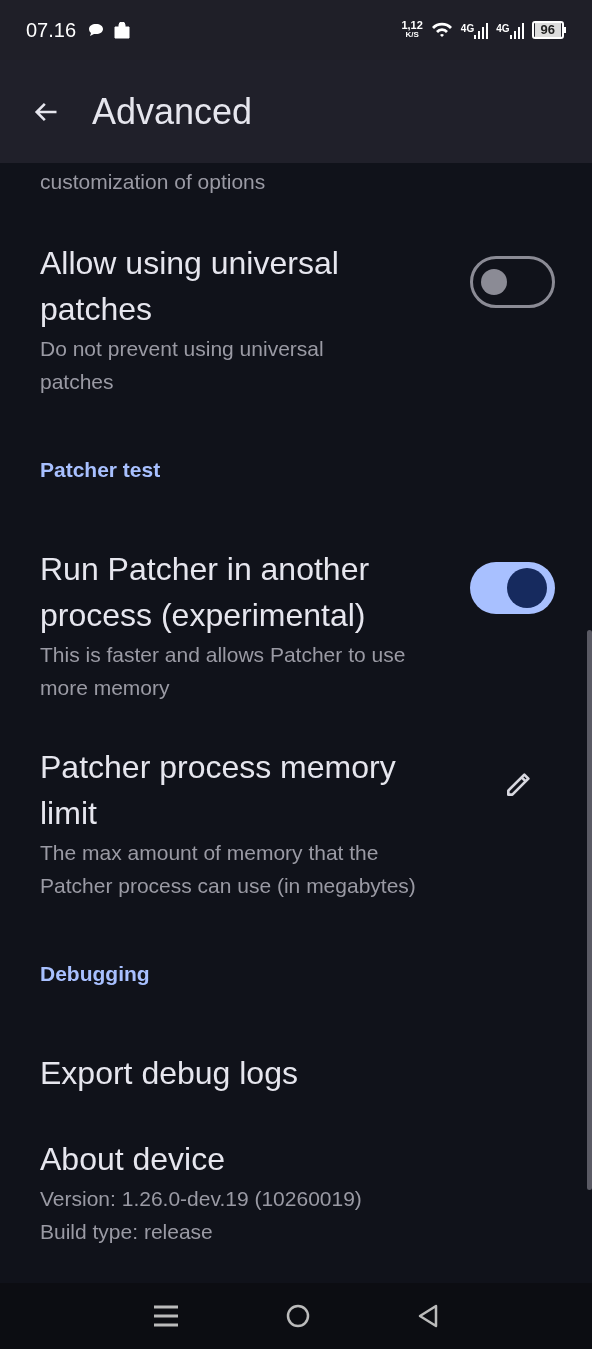 The height and width of the screenshot is (1349, 592). What do you see at coordinates (428, 1316) in the screenshot?
I see `back-icon` at bounding box center [428, 1316].